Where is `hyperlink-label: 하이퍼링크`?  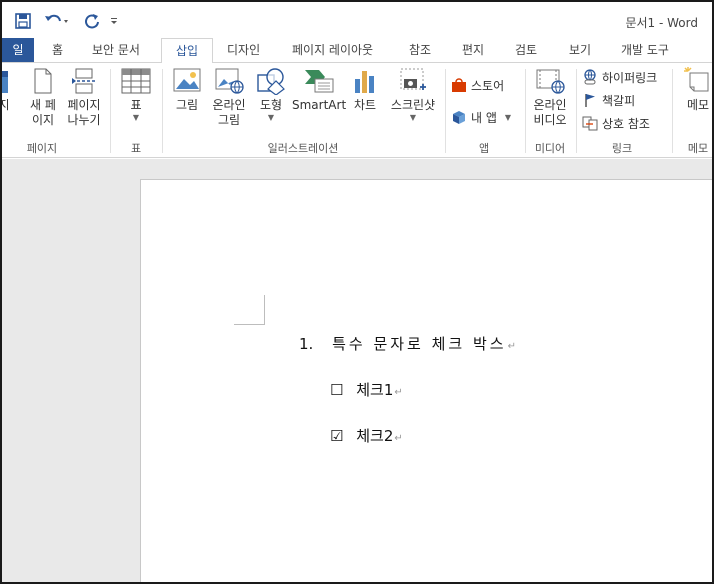 hyperlink-label: 하이퍼링크 is located at coordinates (630, 77).